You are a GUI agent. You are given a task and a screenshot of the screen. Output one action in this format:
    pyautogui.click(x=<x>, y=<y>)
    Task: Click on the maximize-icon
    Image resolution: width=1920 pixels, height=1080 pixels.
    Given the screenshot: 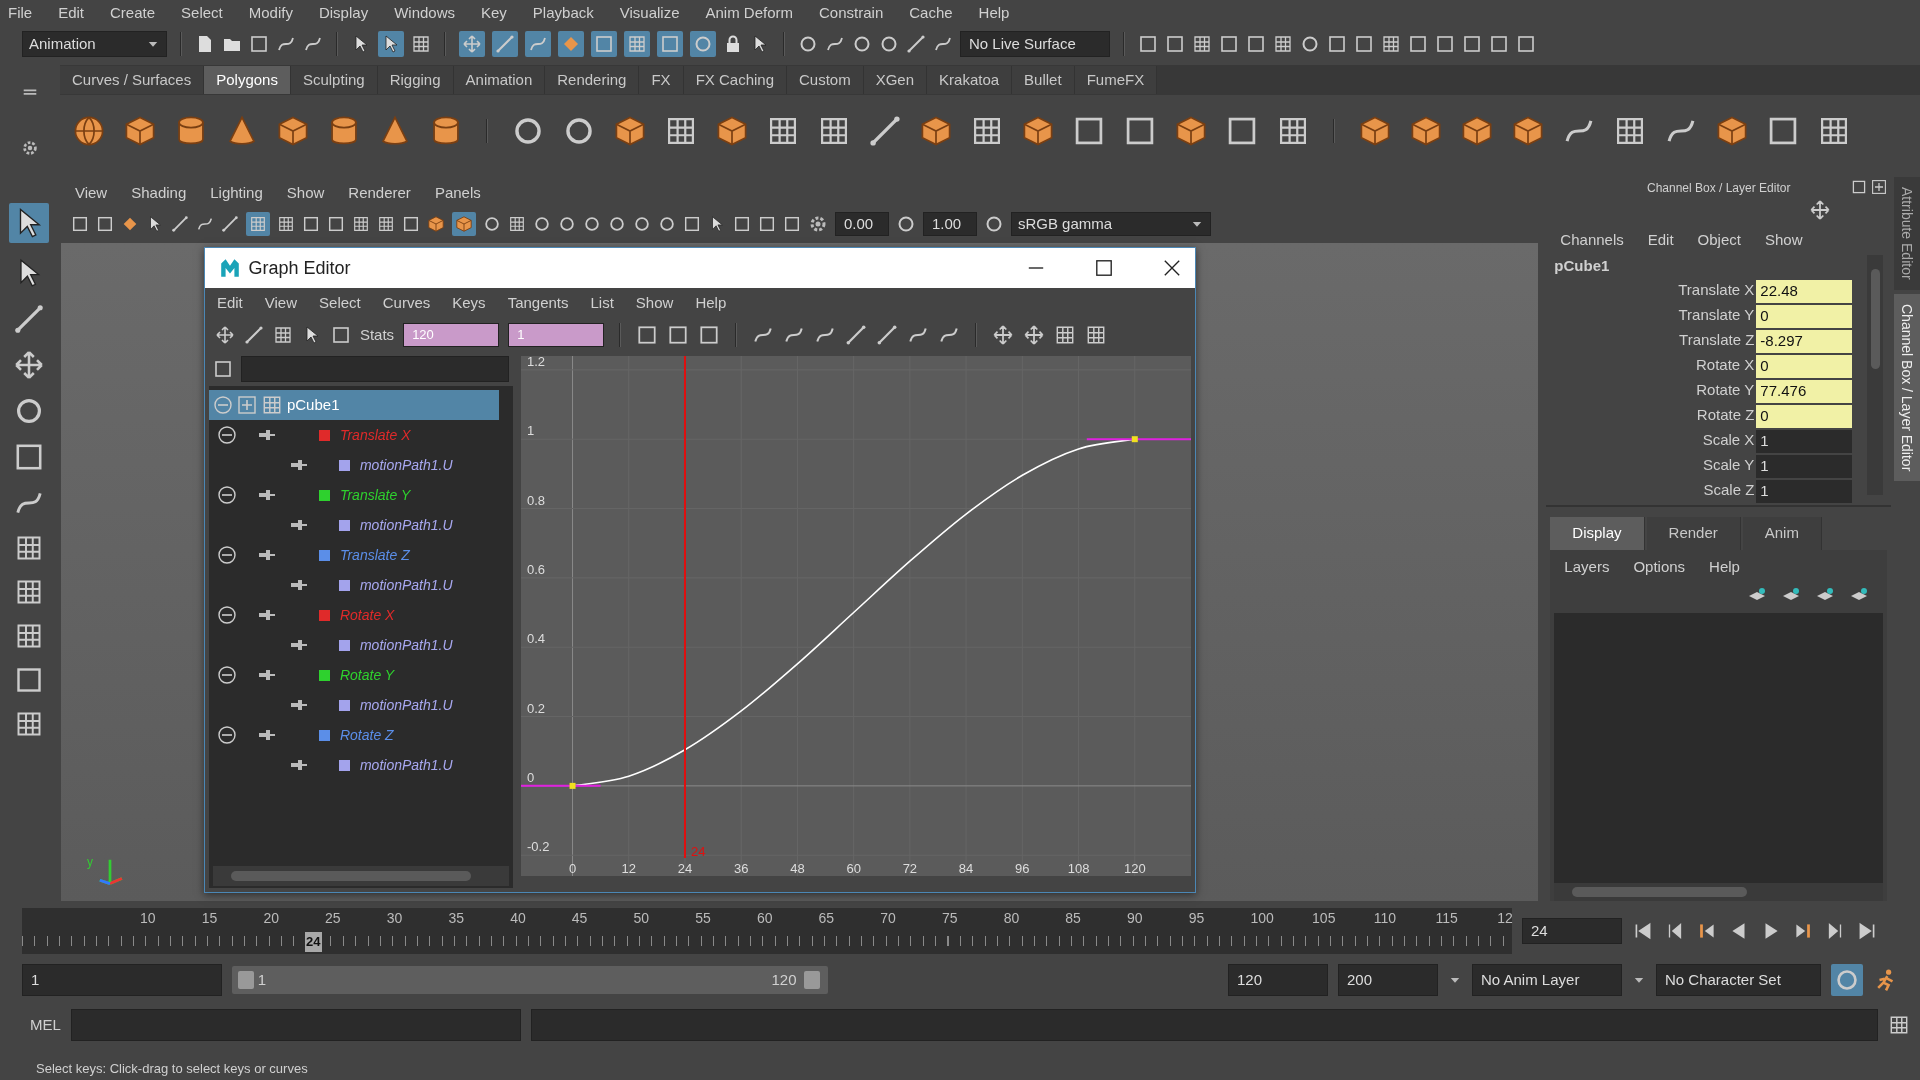 What is the action you would take?
    pyautogui.click(x=1103, y=268)
    